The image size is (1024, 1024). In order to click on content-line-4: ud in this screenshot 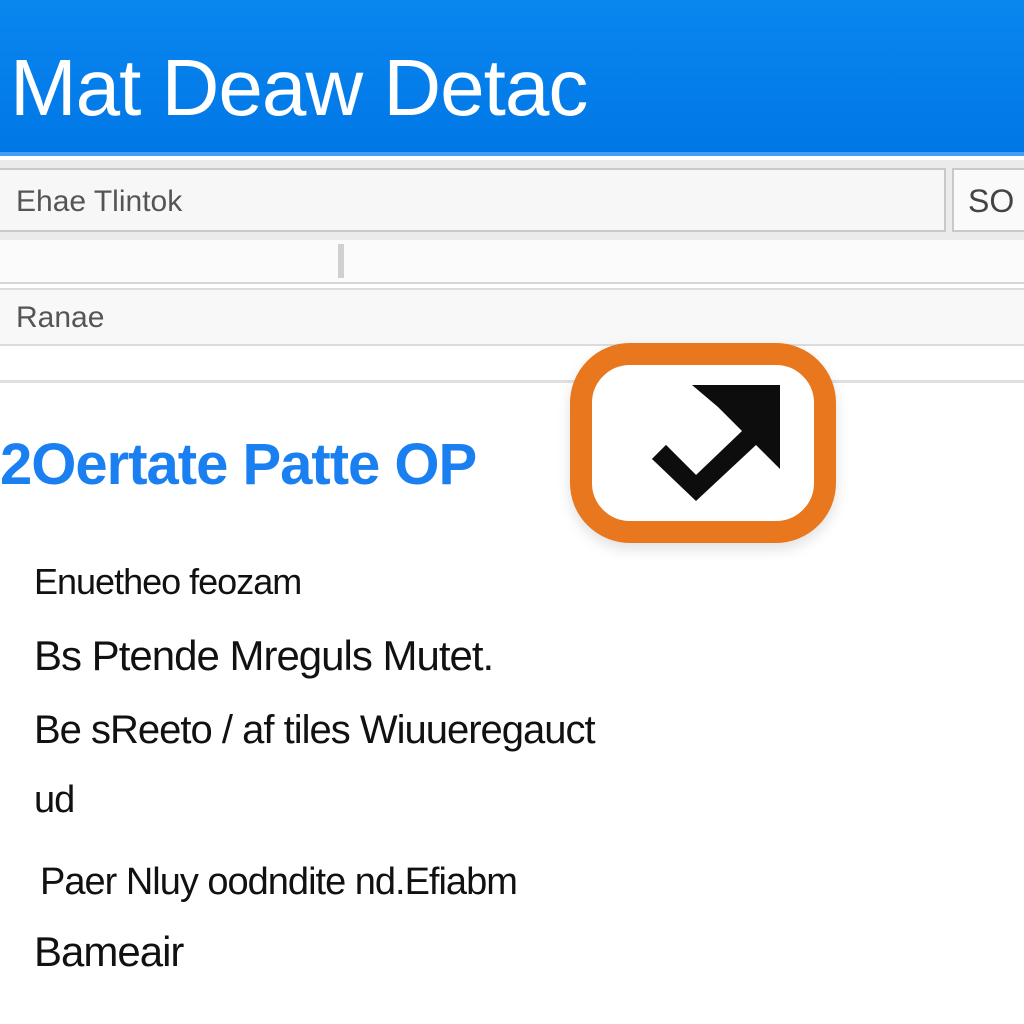, I will do `click(54, 800)`.